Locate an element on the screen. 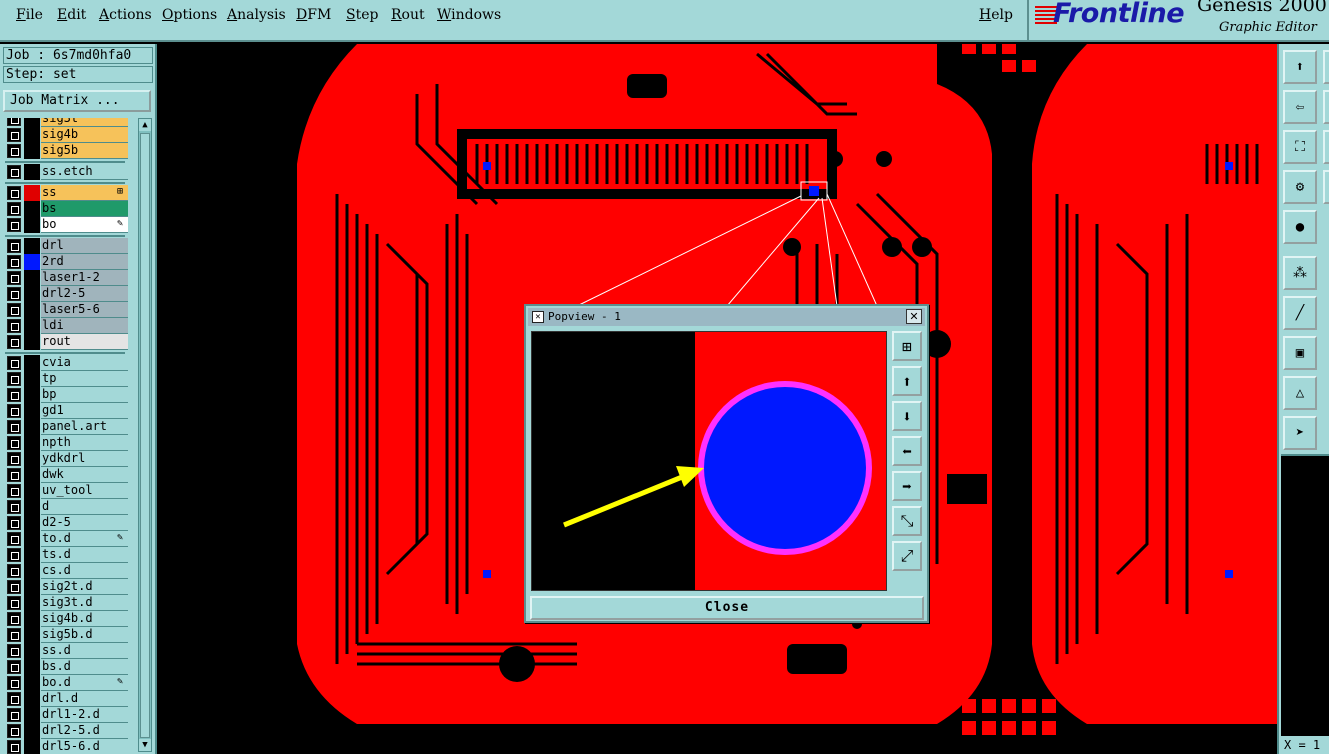  layer-name: bo is located at coordinates (84, 225).